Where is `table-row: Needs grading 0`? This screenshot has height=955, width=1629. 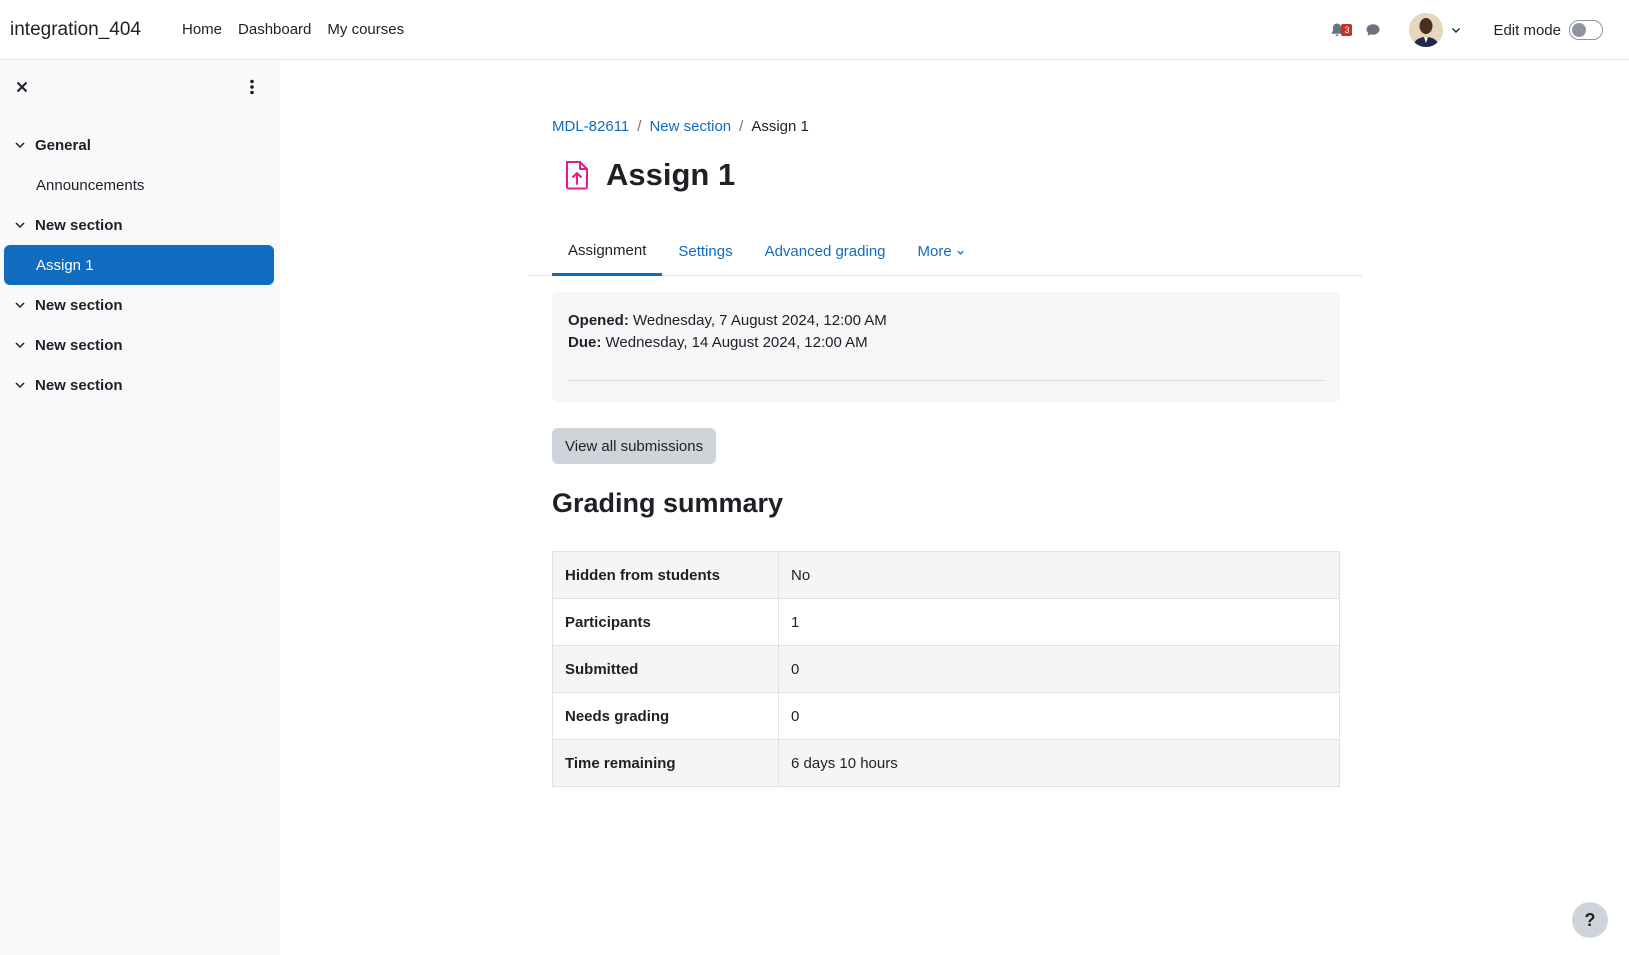 table-row: Needs grading 0 is located at coordinates (946, 716).